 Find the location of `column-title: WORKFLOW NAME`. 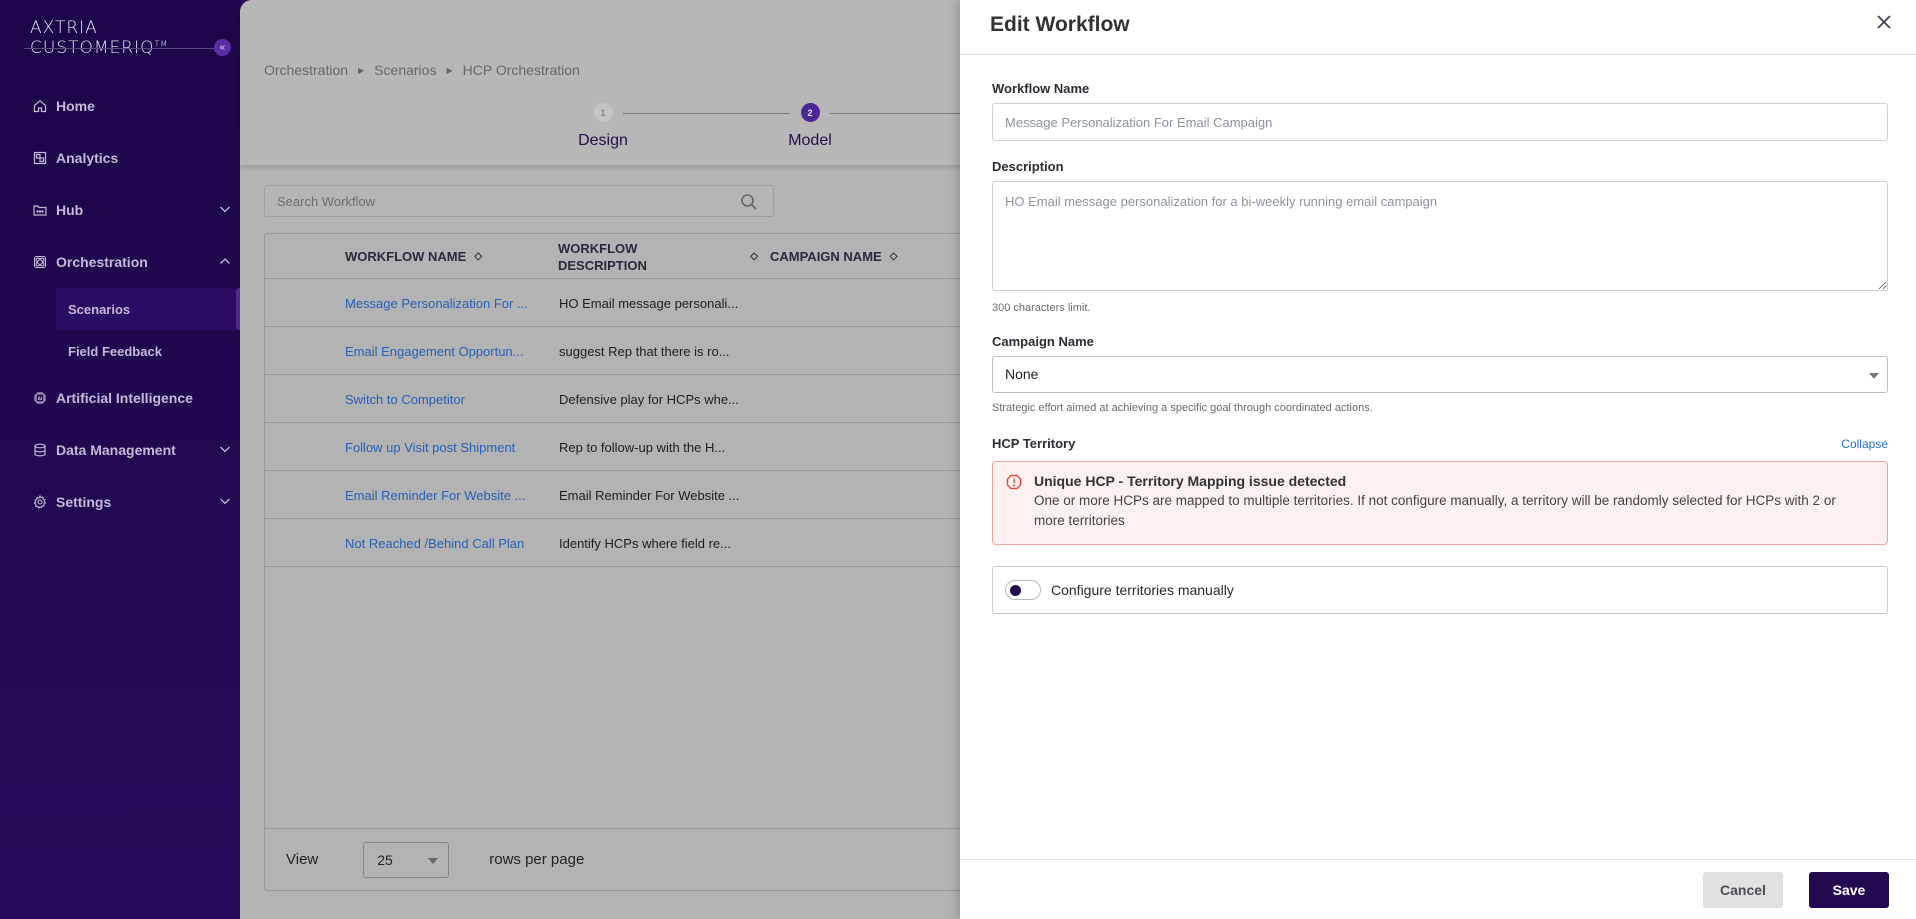

column-title: WORKFLOW NAME is located at coordinates (406, 256).